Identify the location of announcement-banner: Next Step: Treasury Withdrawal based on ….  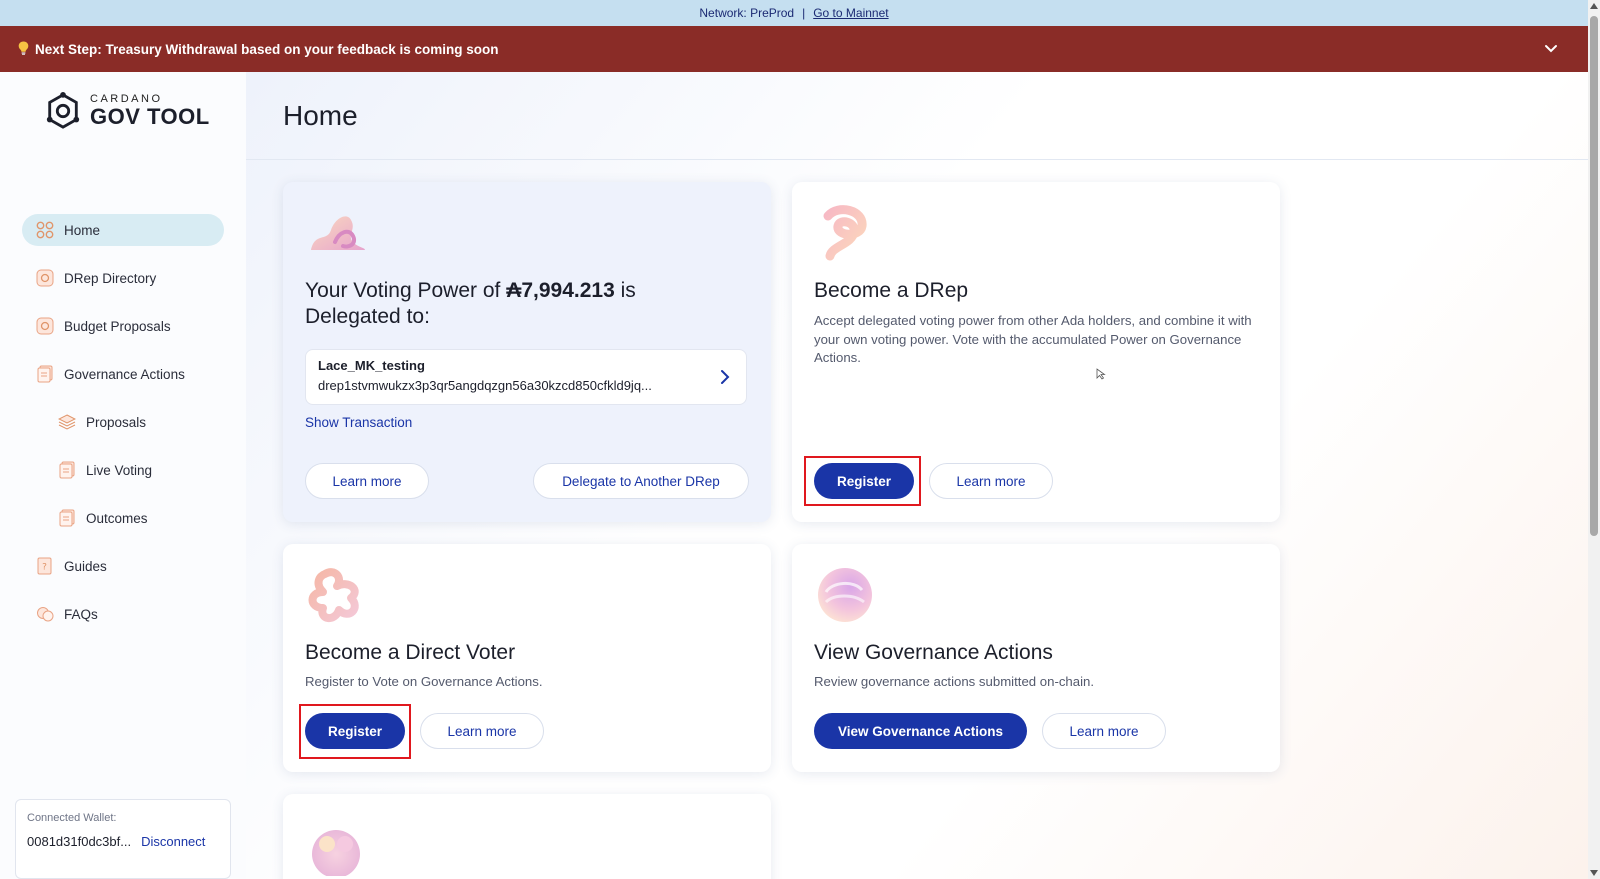
(794, 49).